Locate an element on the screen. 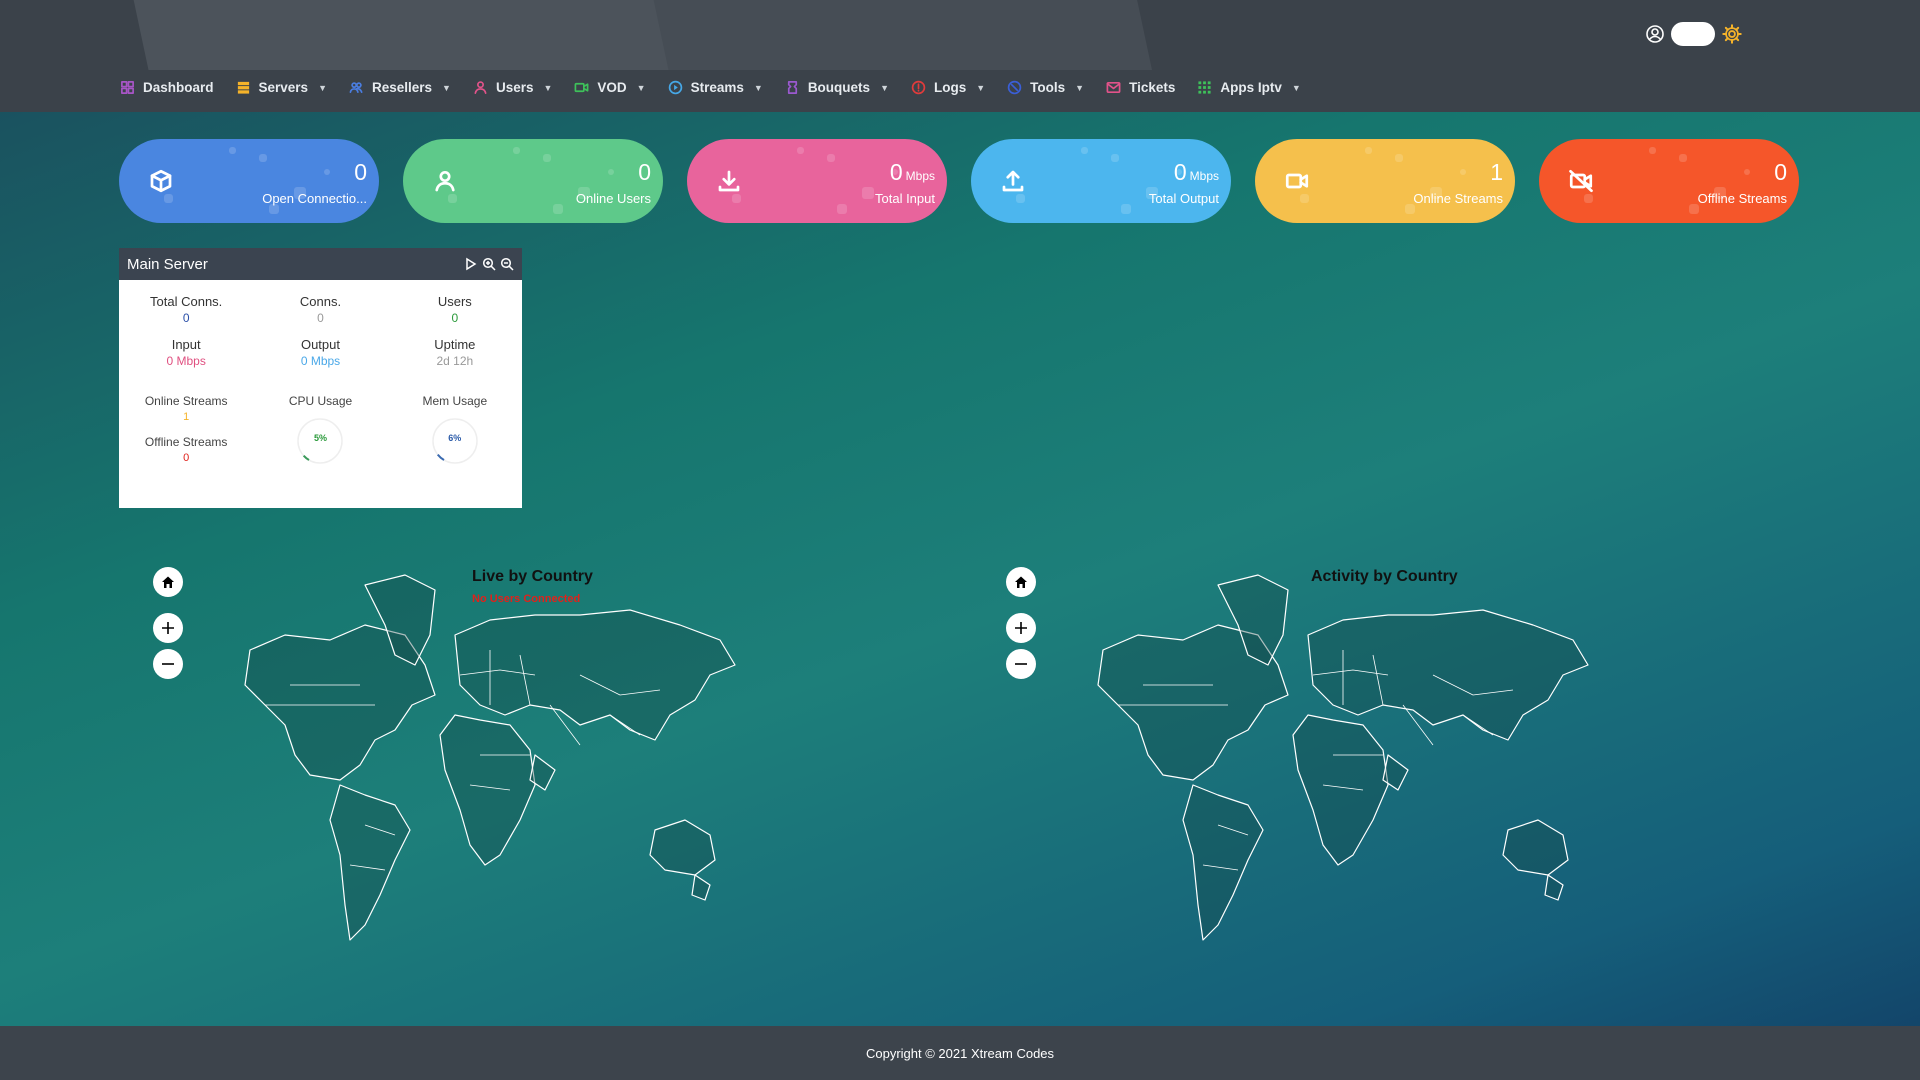 The height and width of the screenshot is (1080, 1920). panel-tools is located at coordinates (489, 264).